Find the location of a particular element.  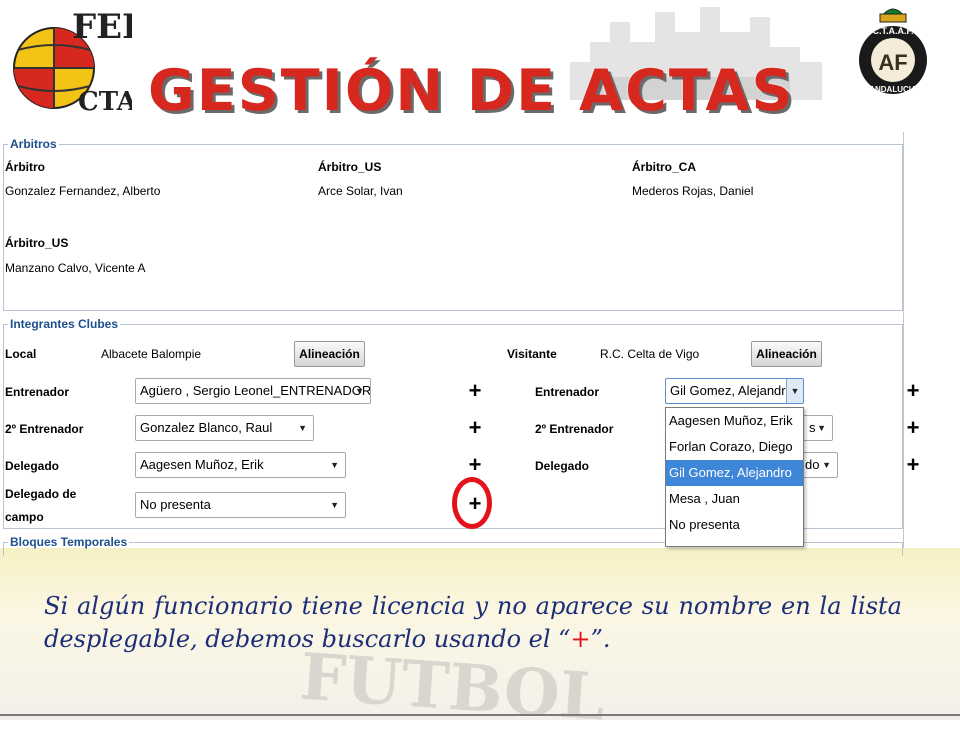

dropdown-option-selected: Gil Gomez, Alejandro is located at coordinates (734, 473).